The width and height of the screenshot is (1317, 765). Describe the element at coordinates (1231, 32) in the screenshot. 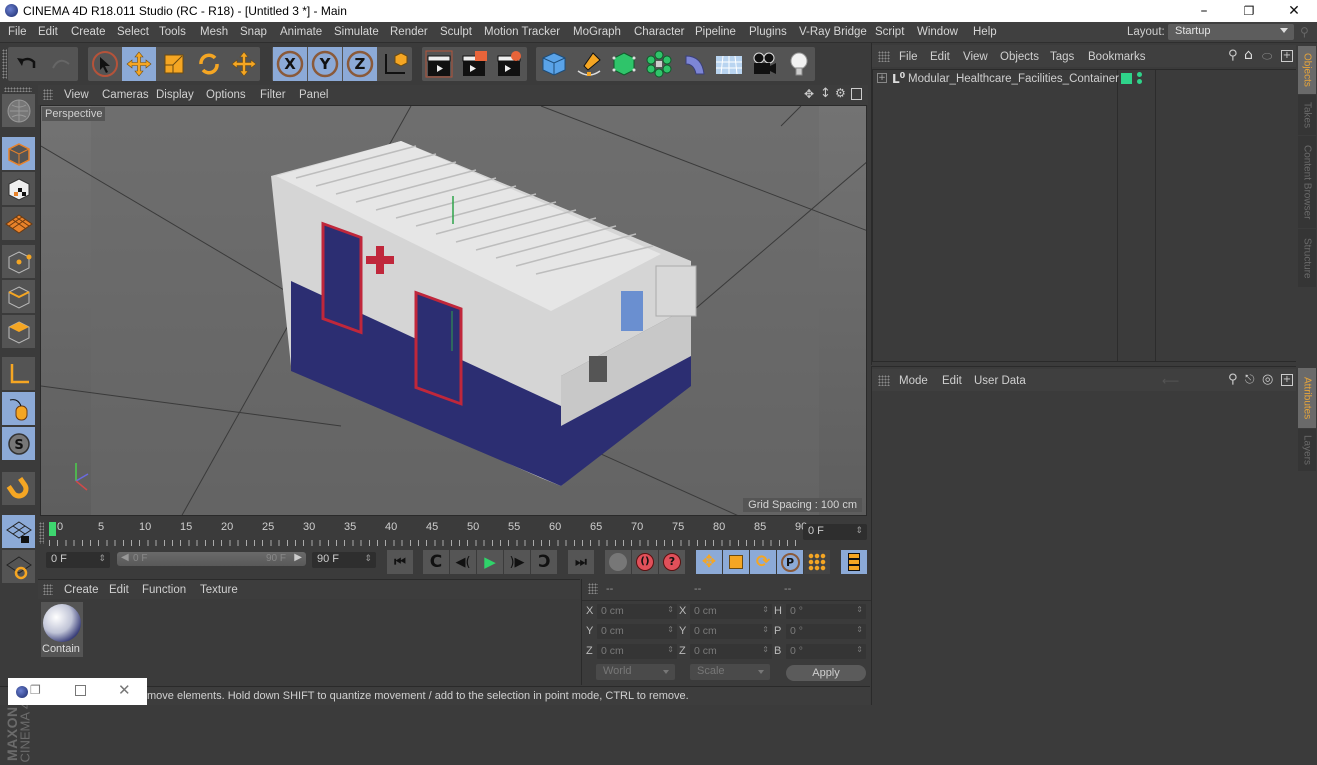

I see `layout-select: Startup` at that location.